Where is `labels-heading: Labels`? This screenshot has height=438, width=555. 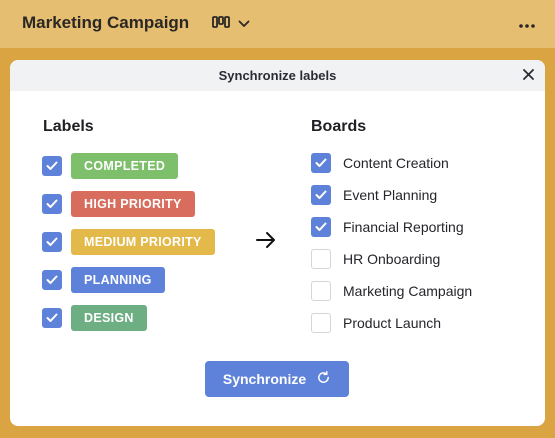
labels-heading: Labels is located at coordinates (68, 126).